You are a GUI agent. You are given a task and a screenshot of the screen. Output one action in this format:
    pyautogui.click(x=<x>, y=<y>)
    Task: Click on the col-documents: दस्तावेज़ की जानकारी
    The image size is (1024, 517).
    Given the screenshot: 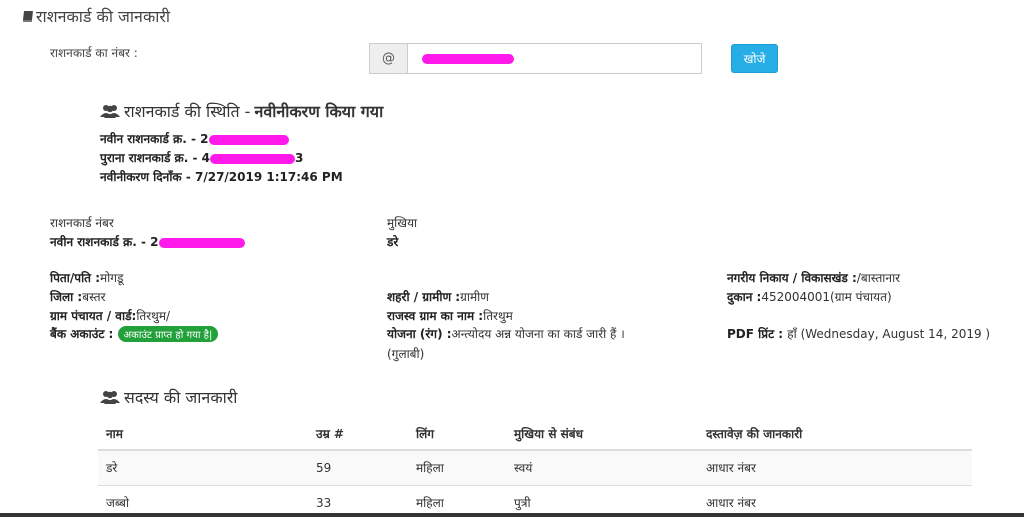 What is the action you would take?
    pyautogui.click(x=835, y=434)
    